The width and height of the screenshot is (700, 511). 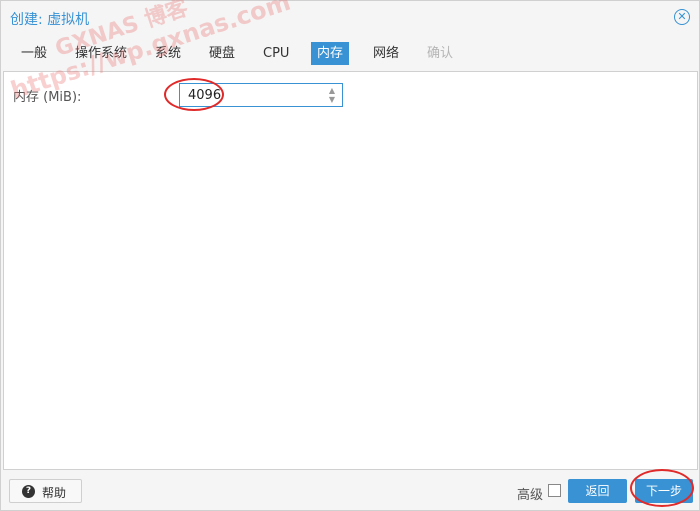 I want to click on tab-cpu: CPU, so click(x=276, y=53).